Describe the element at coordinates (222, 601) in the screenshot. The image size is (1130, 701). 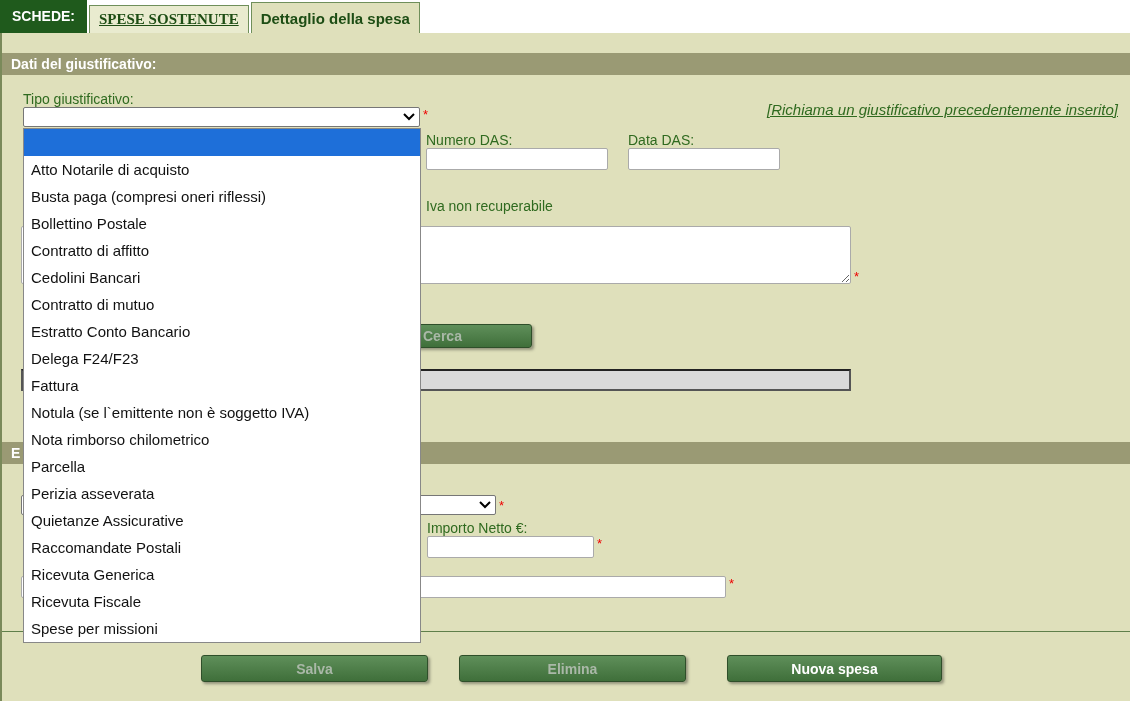
I see `dropdown-option: Ricevuta Fiscale` at that location.